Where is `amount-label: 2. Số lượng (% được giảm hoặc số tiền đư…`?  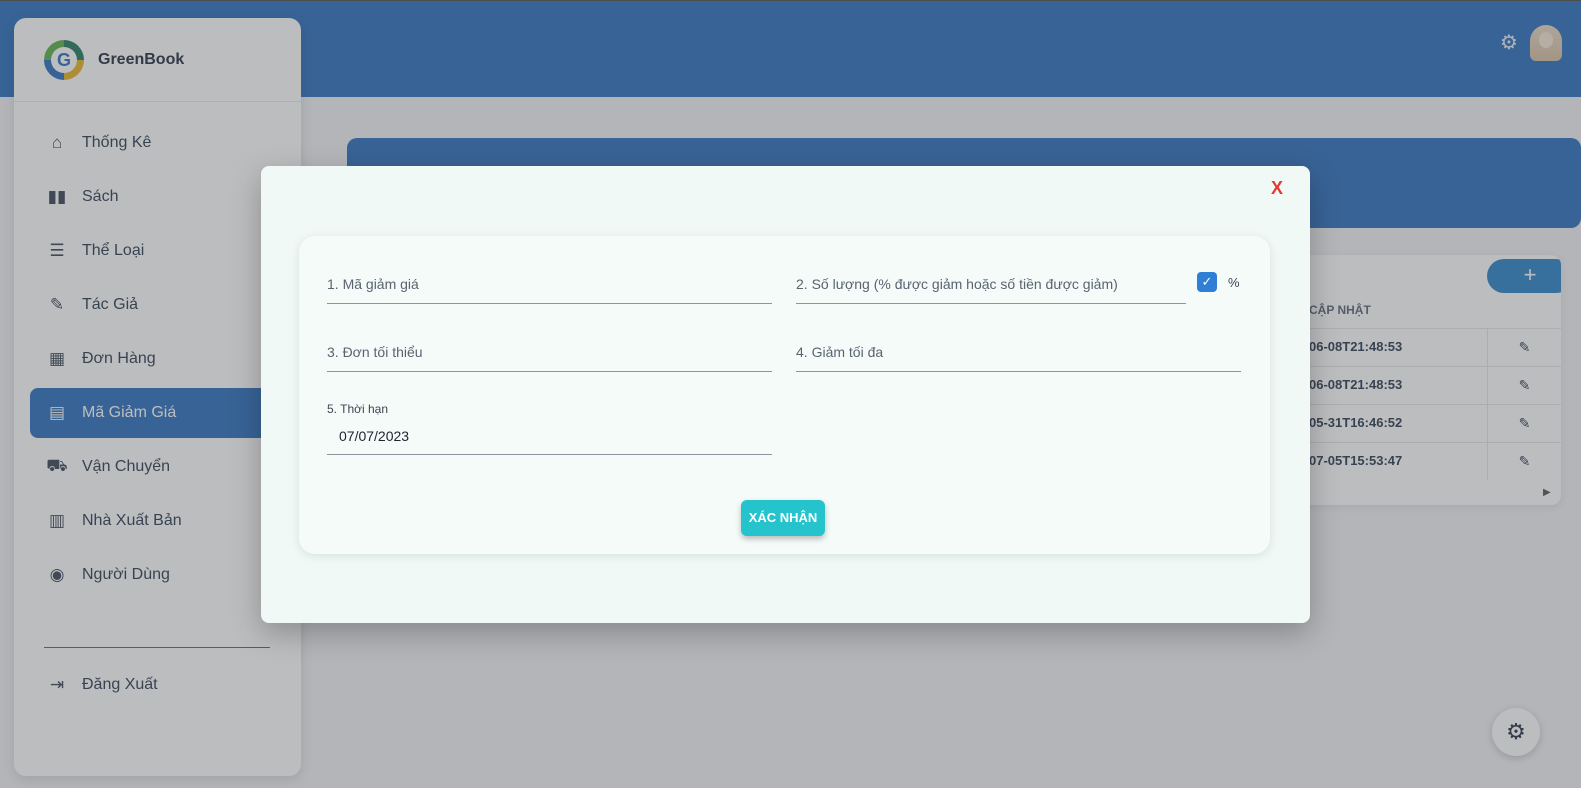 amount-label: 2. Số lượng (% được giảm hoặc số tiền đư… is located at coordinates (957, 284).